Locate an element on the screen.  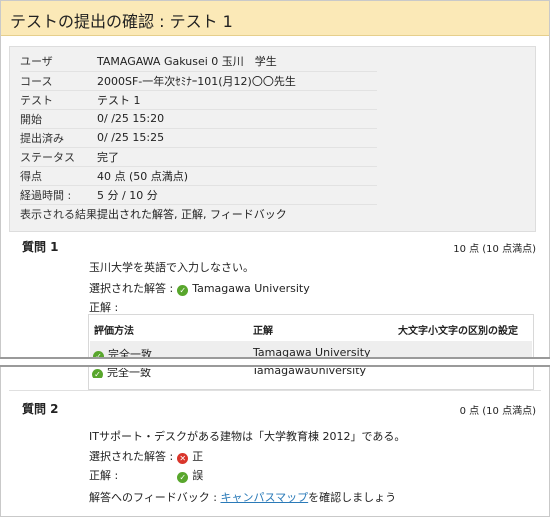
summary-value: 完了 is located at coordinates (237, 157).